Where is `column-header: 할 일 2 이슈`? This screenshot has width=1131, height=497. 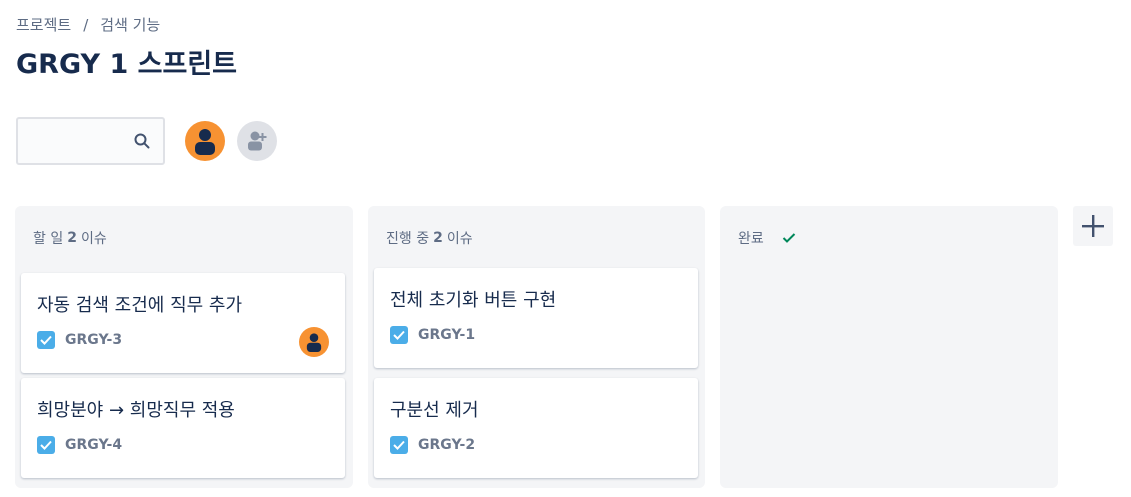 column-header: 할 일 2 이슈 is located at coordinates (70, 238).